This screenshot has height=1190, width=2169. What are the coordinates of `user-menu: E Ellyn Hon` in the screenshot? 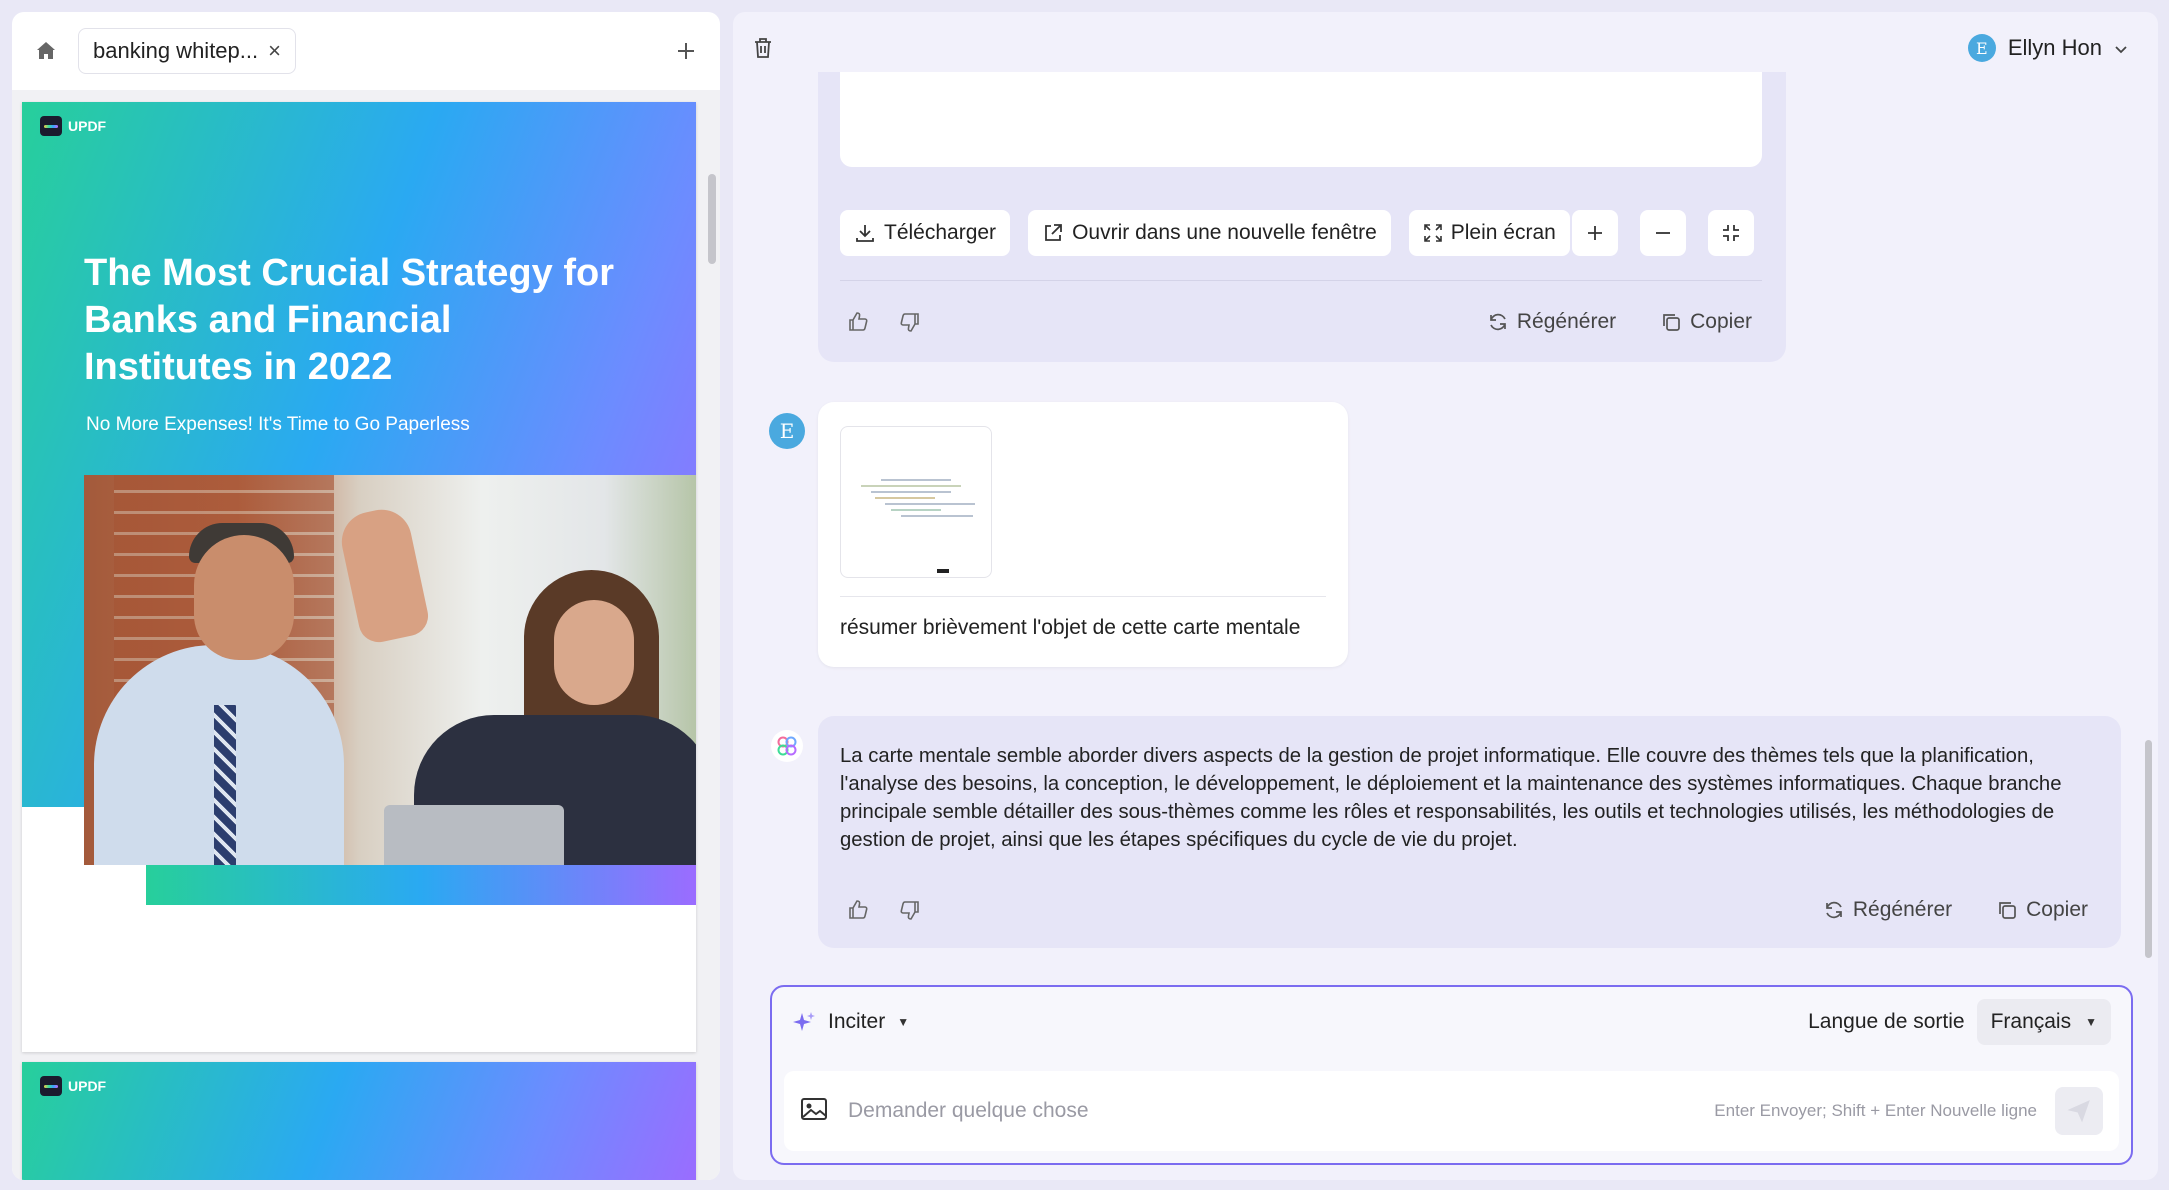 It's located at (2047, 48).